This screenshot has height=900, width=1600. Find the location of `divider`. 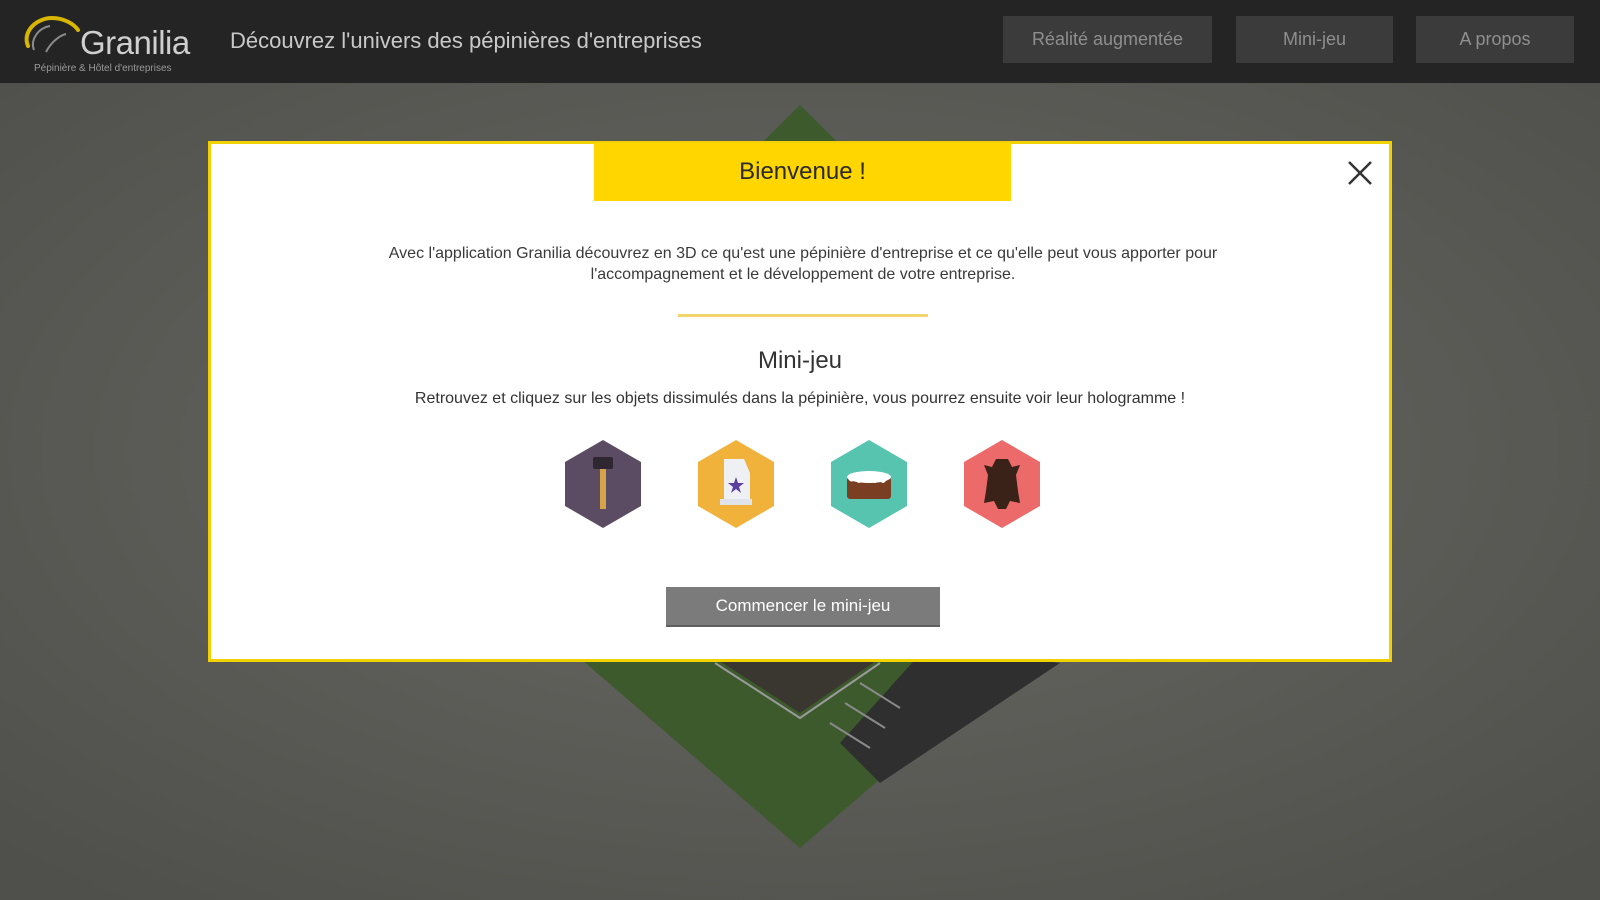

divider is located at coordinates (803, 315).